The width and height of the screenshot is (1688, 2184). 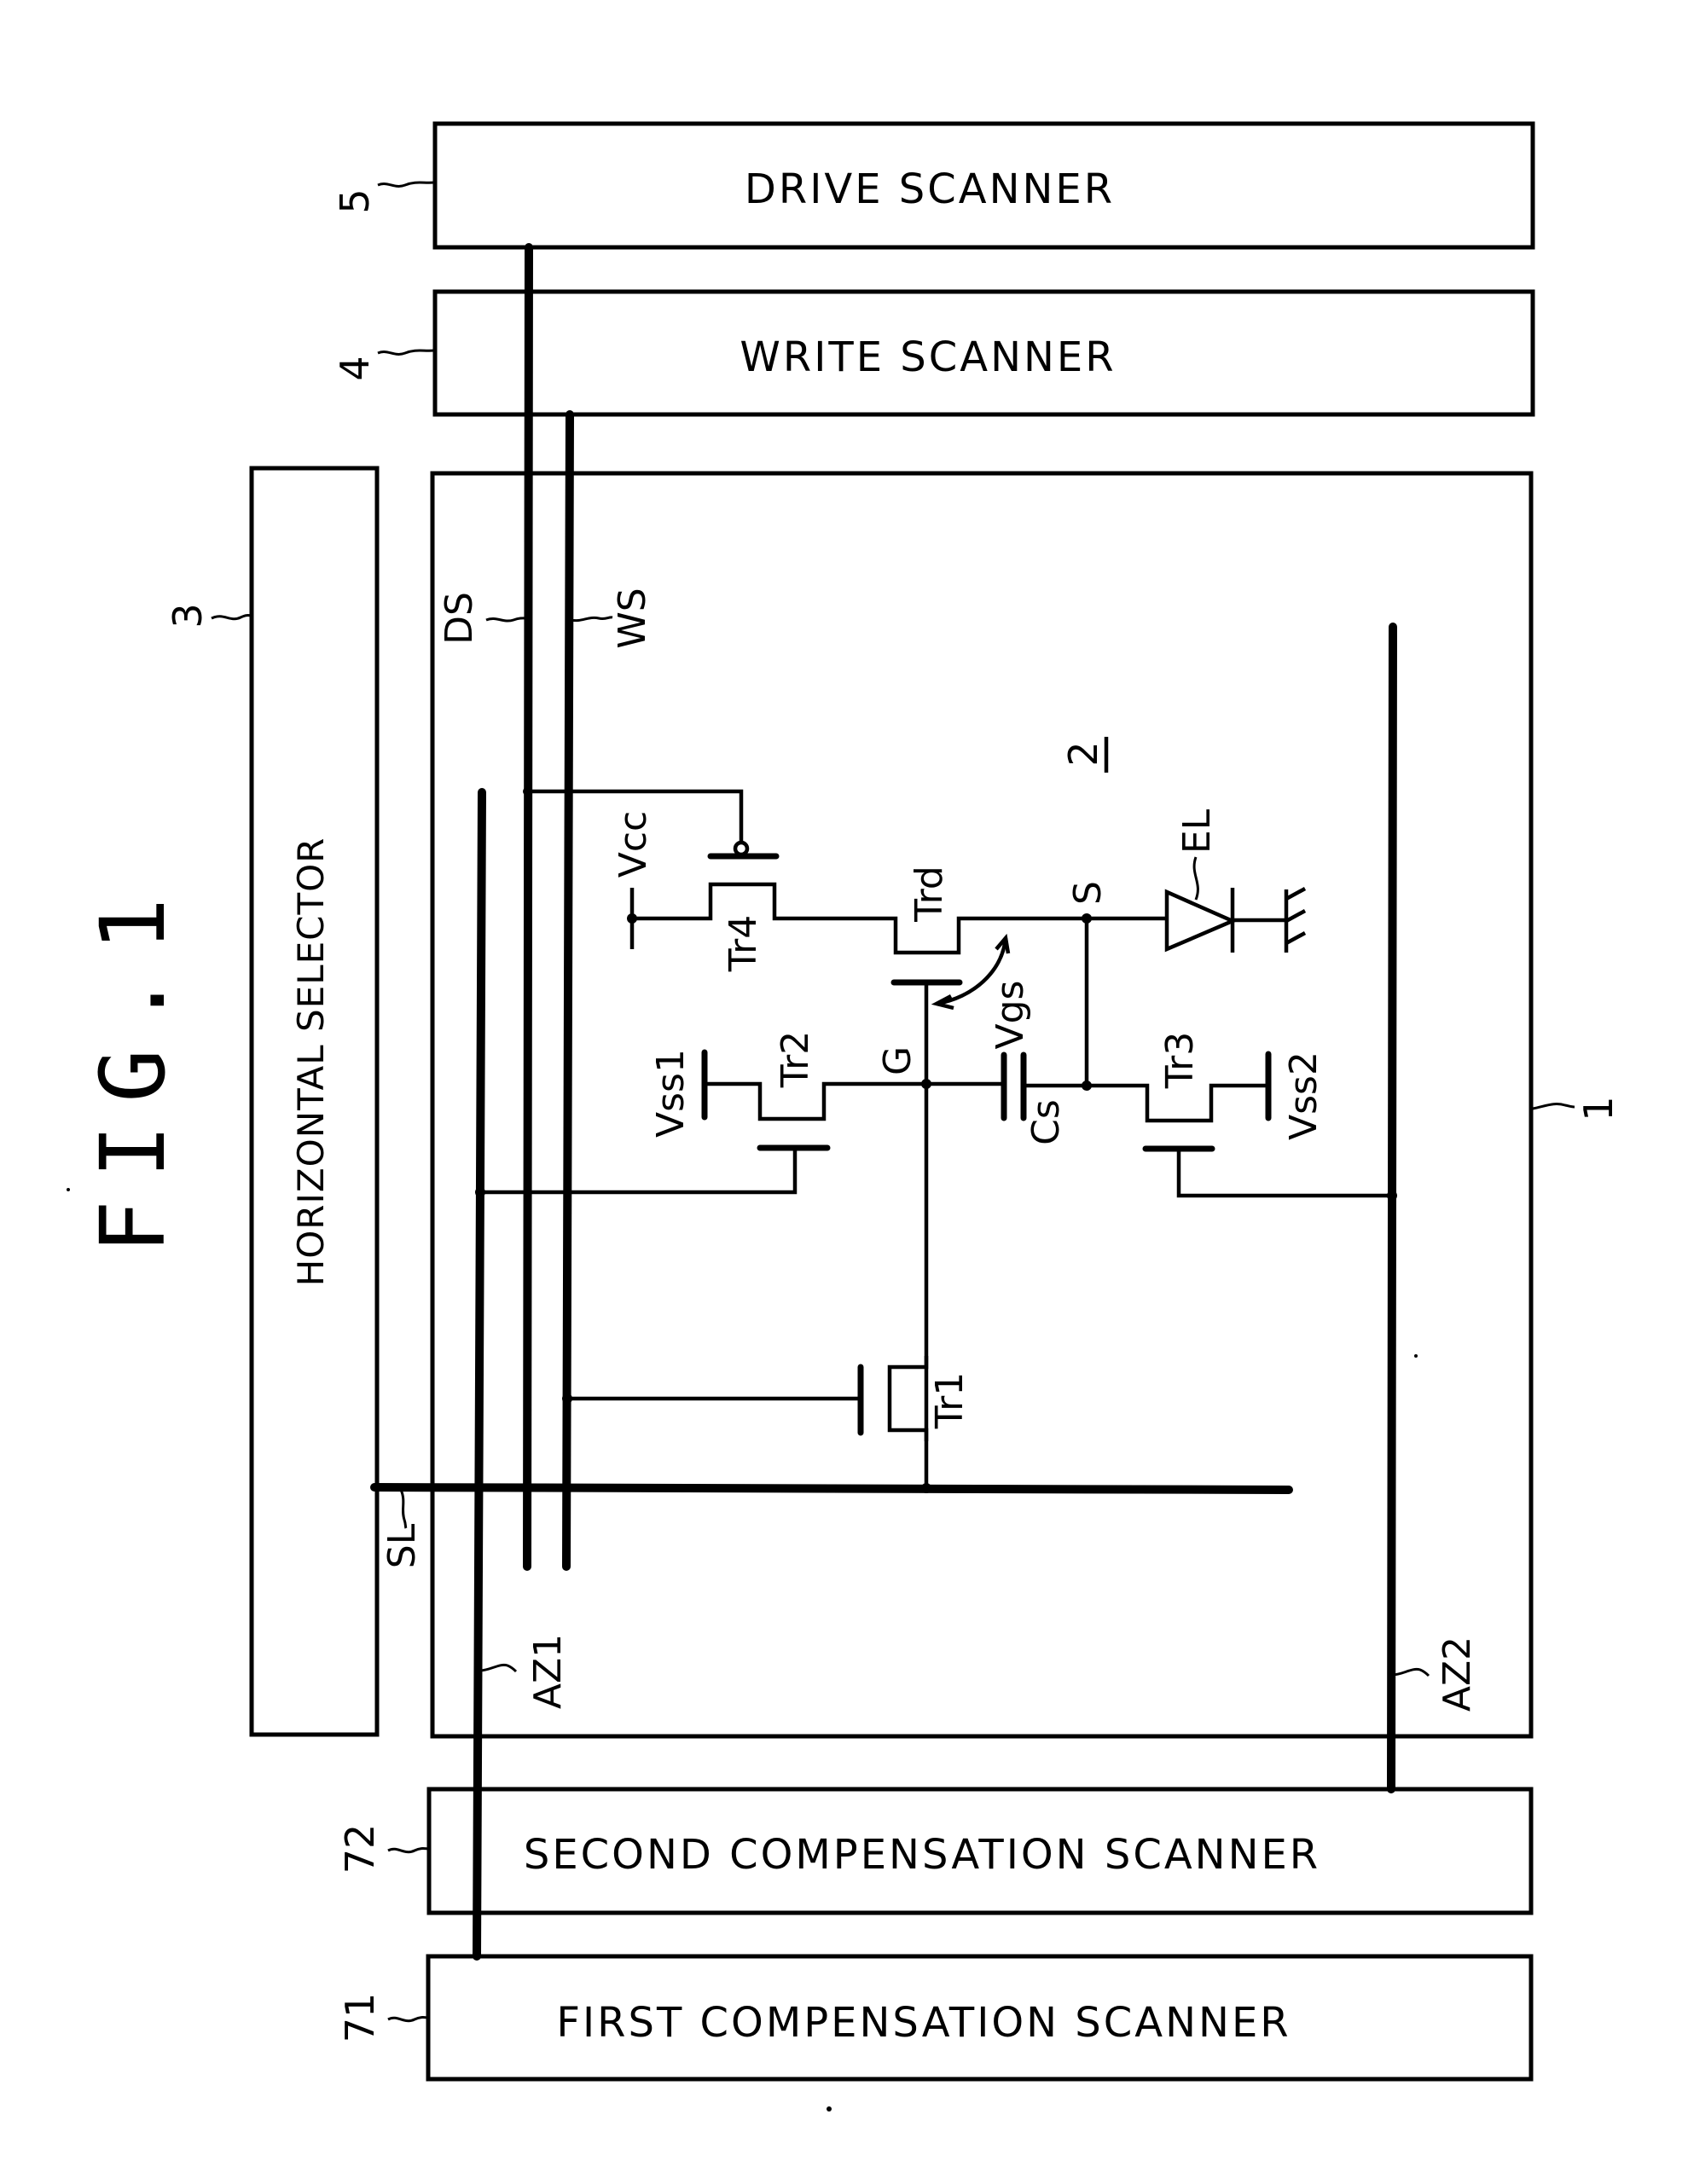 I want to click on cs-label: Cs, so click(x=1046, y=1122).